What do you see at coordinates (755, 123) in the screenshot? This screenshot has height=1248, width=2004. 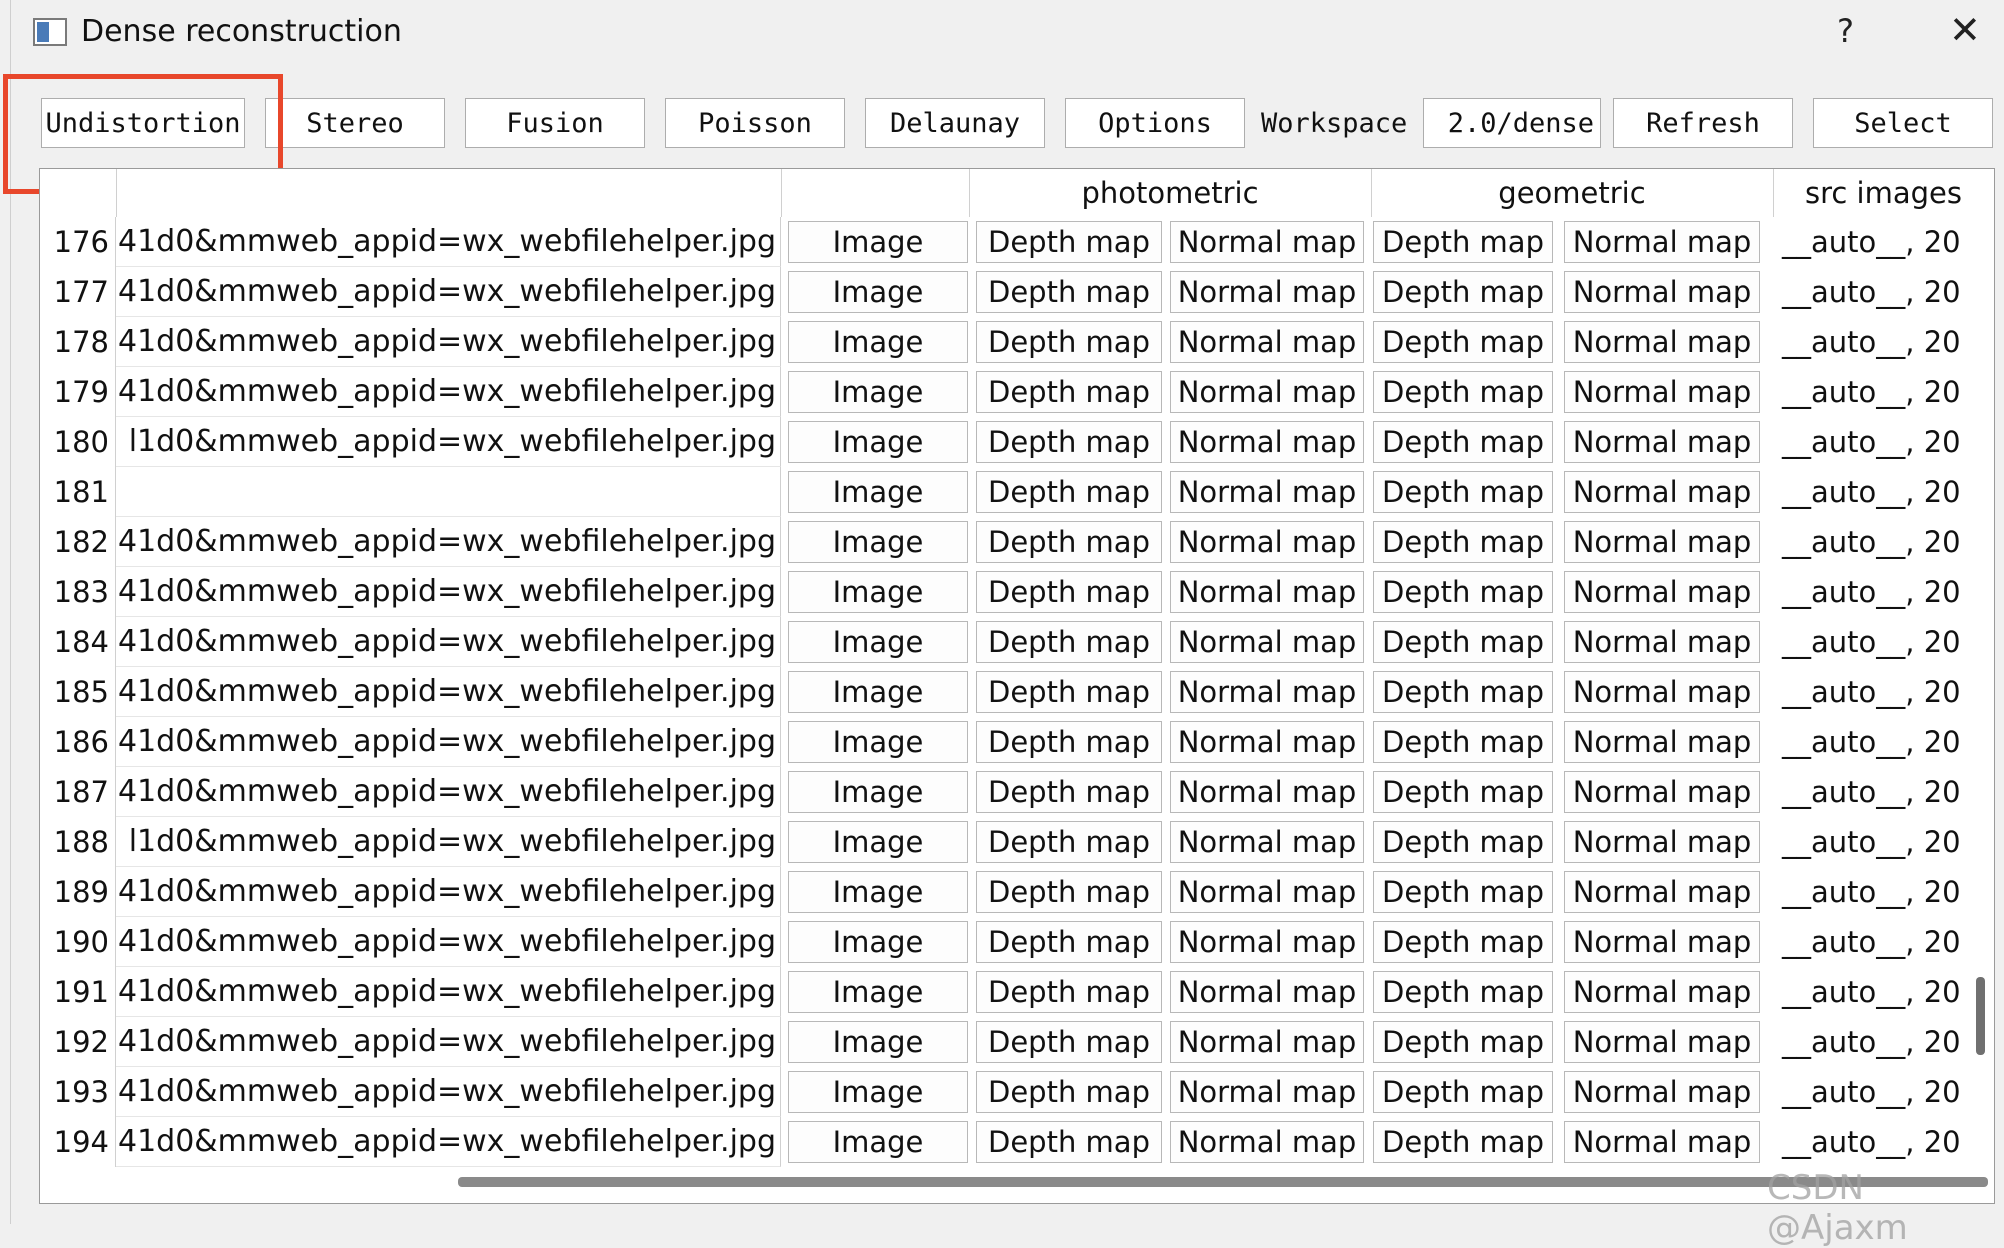 I see `poisson-button: Poisson` at bounding box center [755, 123].